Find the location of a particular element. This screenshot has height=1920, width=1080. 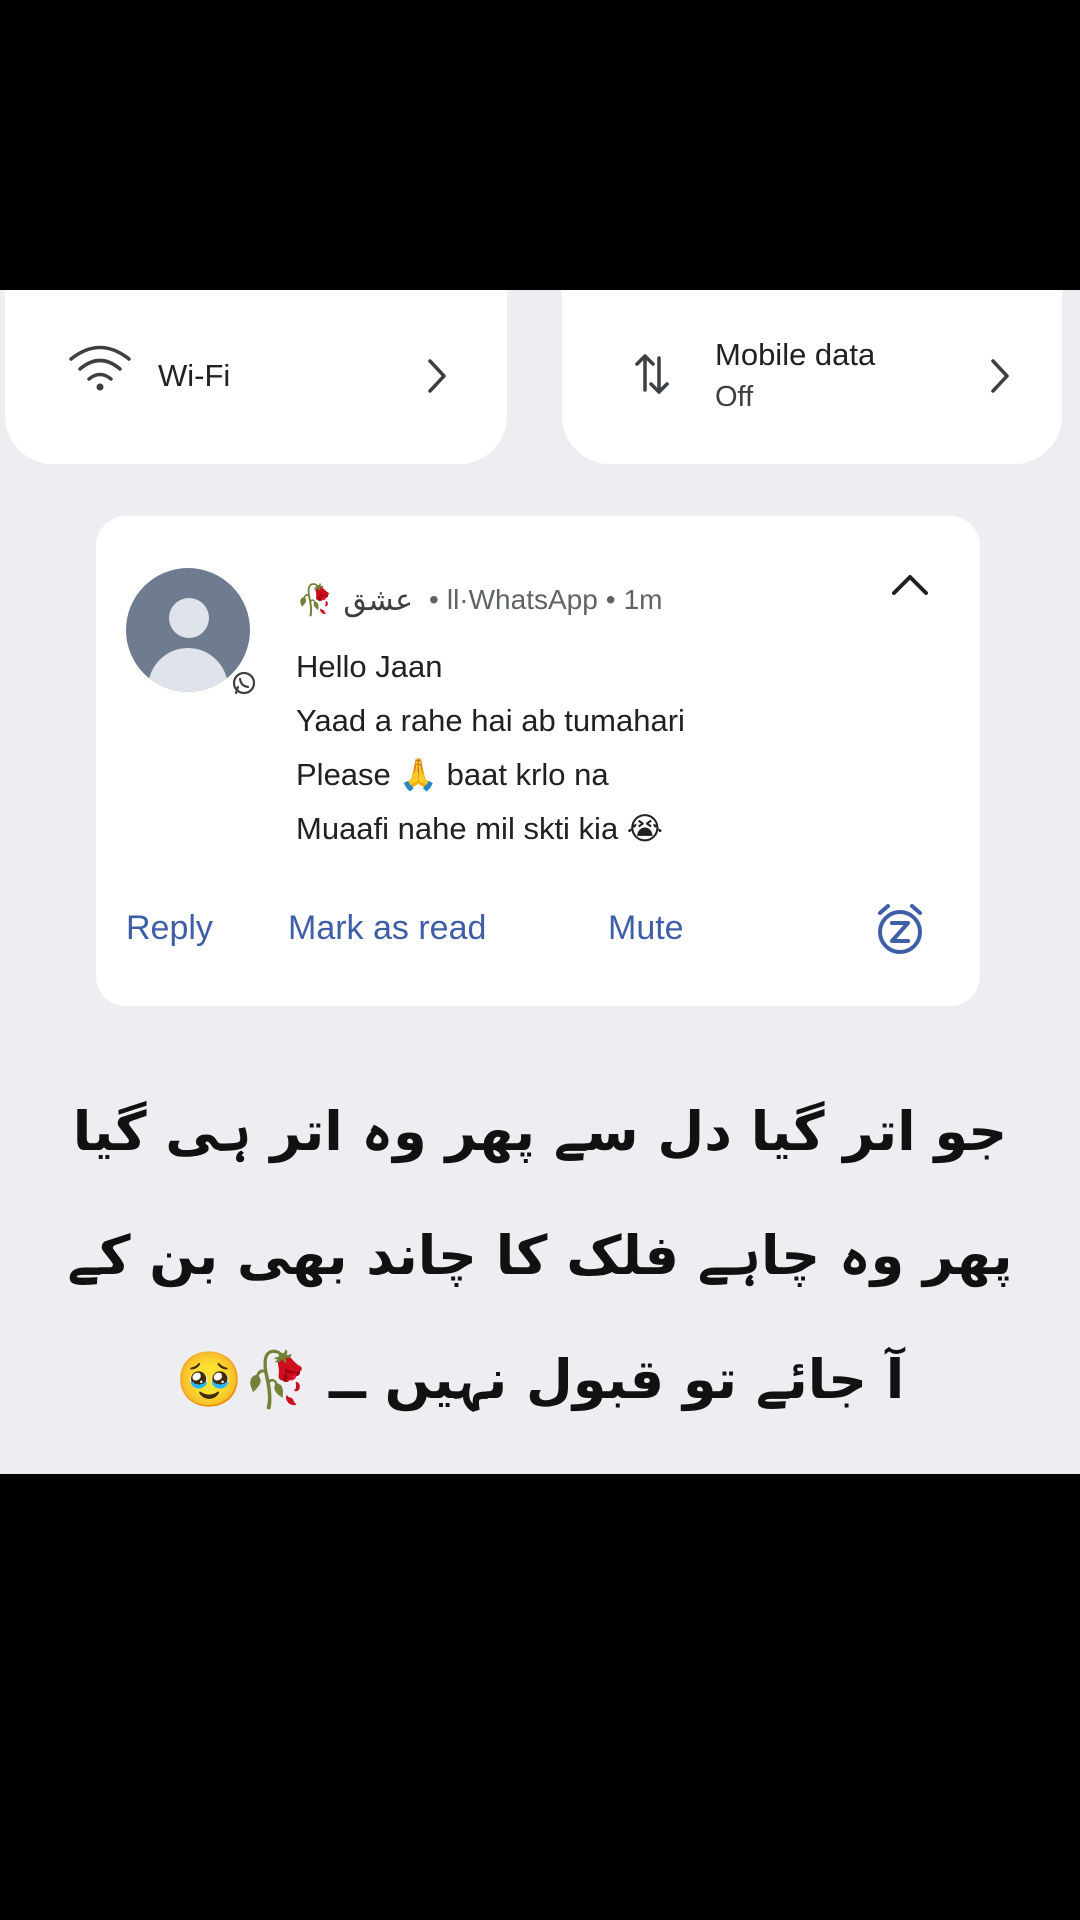

poetry-line: پھر وہ چاہے فلک کا چاند بھی بن کے is located at coordinates (540, 1255).